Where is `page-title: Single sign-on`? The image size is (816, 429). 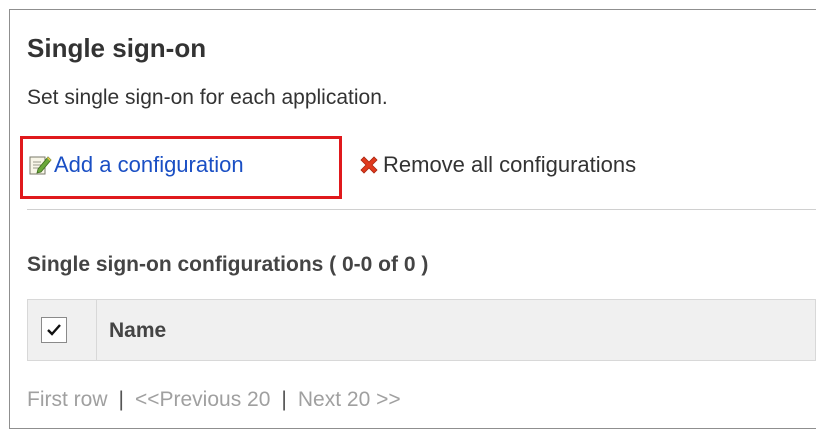
page-title: Single sign-on is located at coordinates (117, 48).